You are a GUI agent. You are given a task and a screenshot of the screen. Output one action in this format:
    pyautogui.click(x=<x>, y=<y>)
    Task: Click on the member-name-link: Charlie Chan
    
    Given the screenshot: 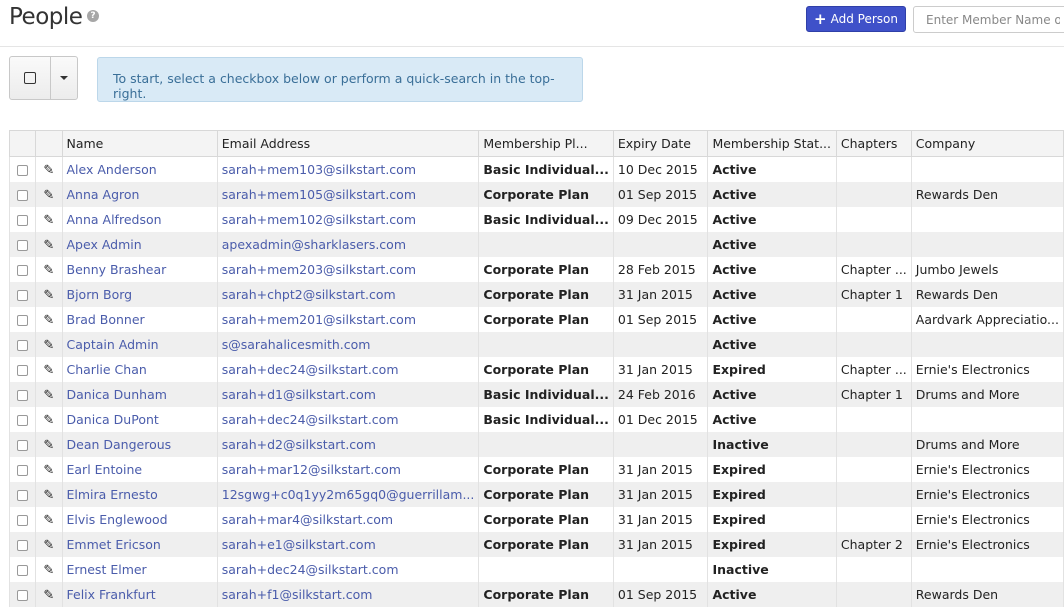 What is the action you would take?
    pyautogui.click(x=107, y=369)
    